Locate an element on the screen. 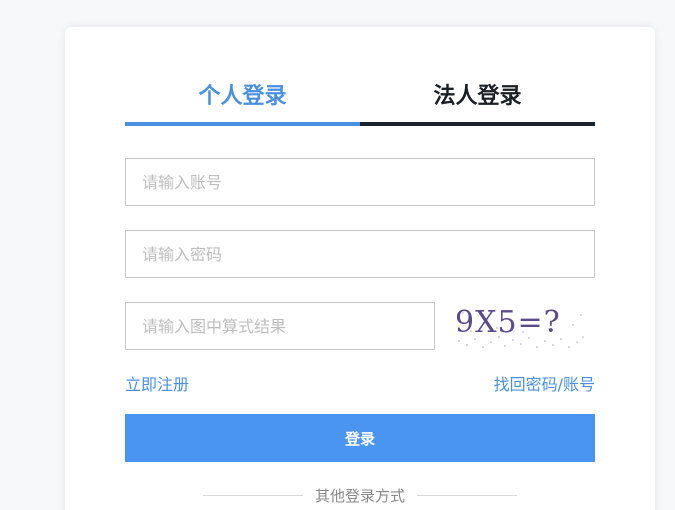 This screenshot has height=510, width=675. other-login-label: 其他登录方式 is located at coordinates (359, 495).